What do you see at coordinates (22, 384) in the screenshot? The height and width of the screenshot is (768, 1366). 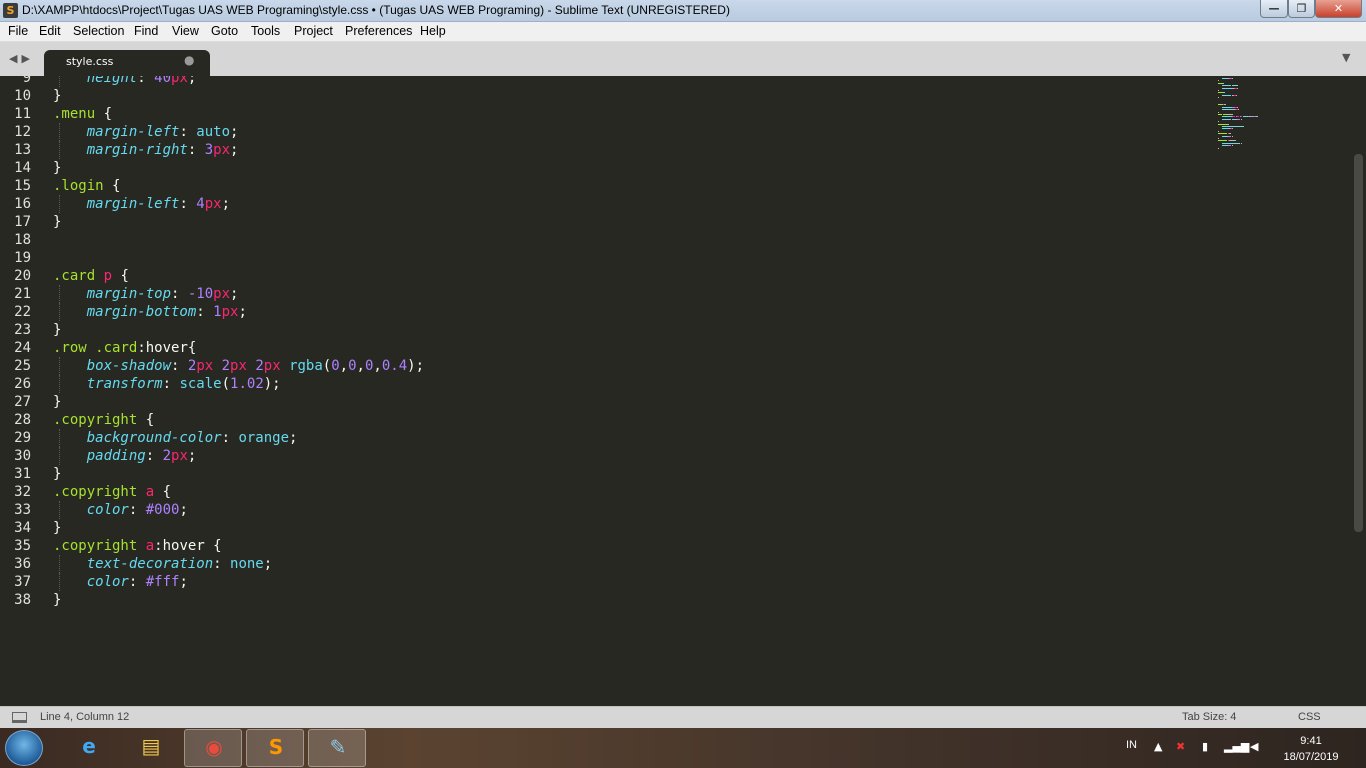 I see `line-number: 26` at bounding box center [22, 384].